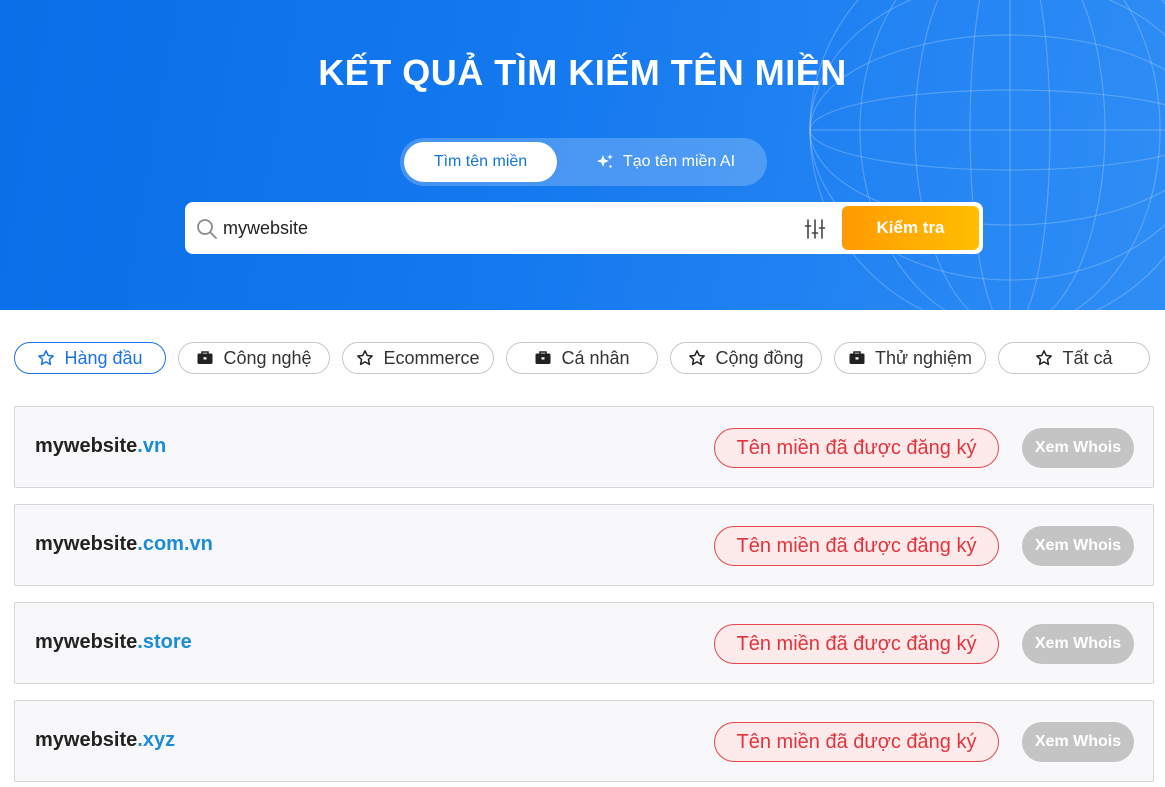 The image size is (1165, 787). Describe the element at coordinates (910, 228) in the screenshot. I see `check-button: Kiểm tra` at that location.